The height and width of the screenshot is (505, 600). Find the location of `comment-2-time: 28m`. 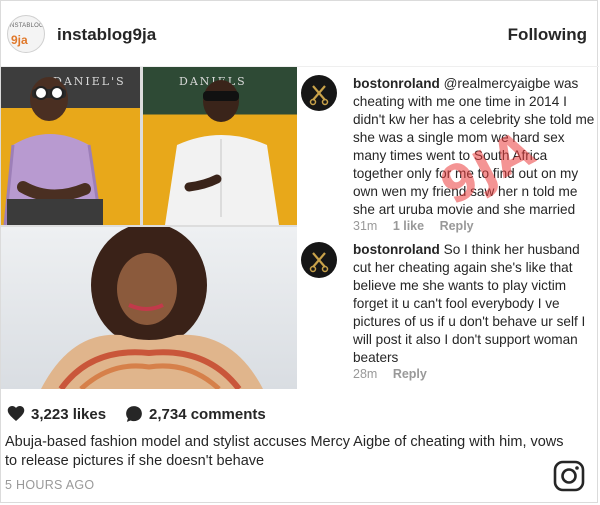

comment-2-time: 28m is located at coordinates (365, 374).